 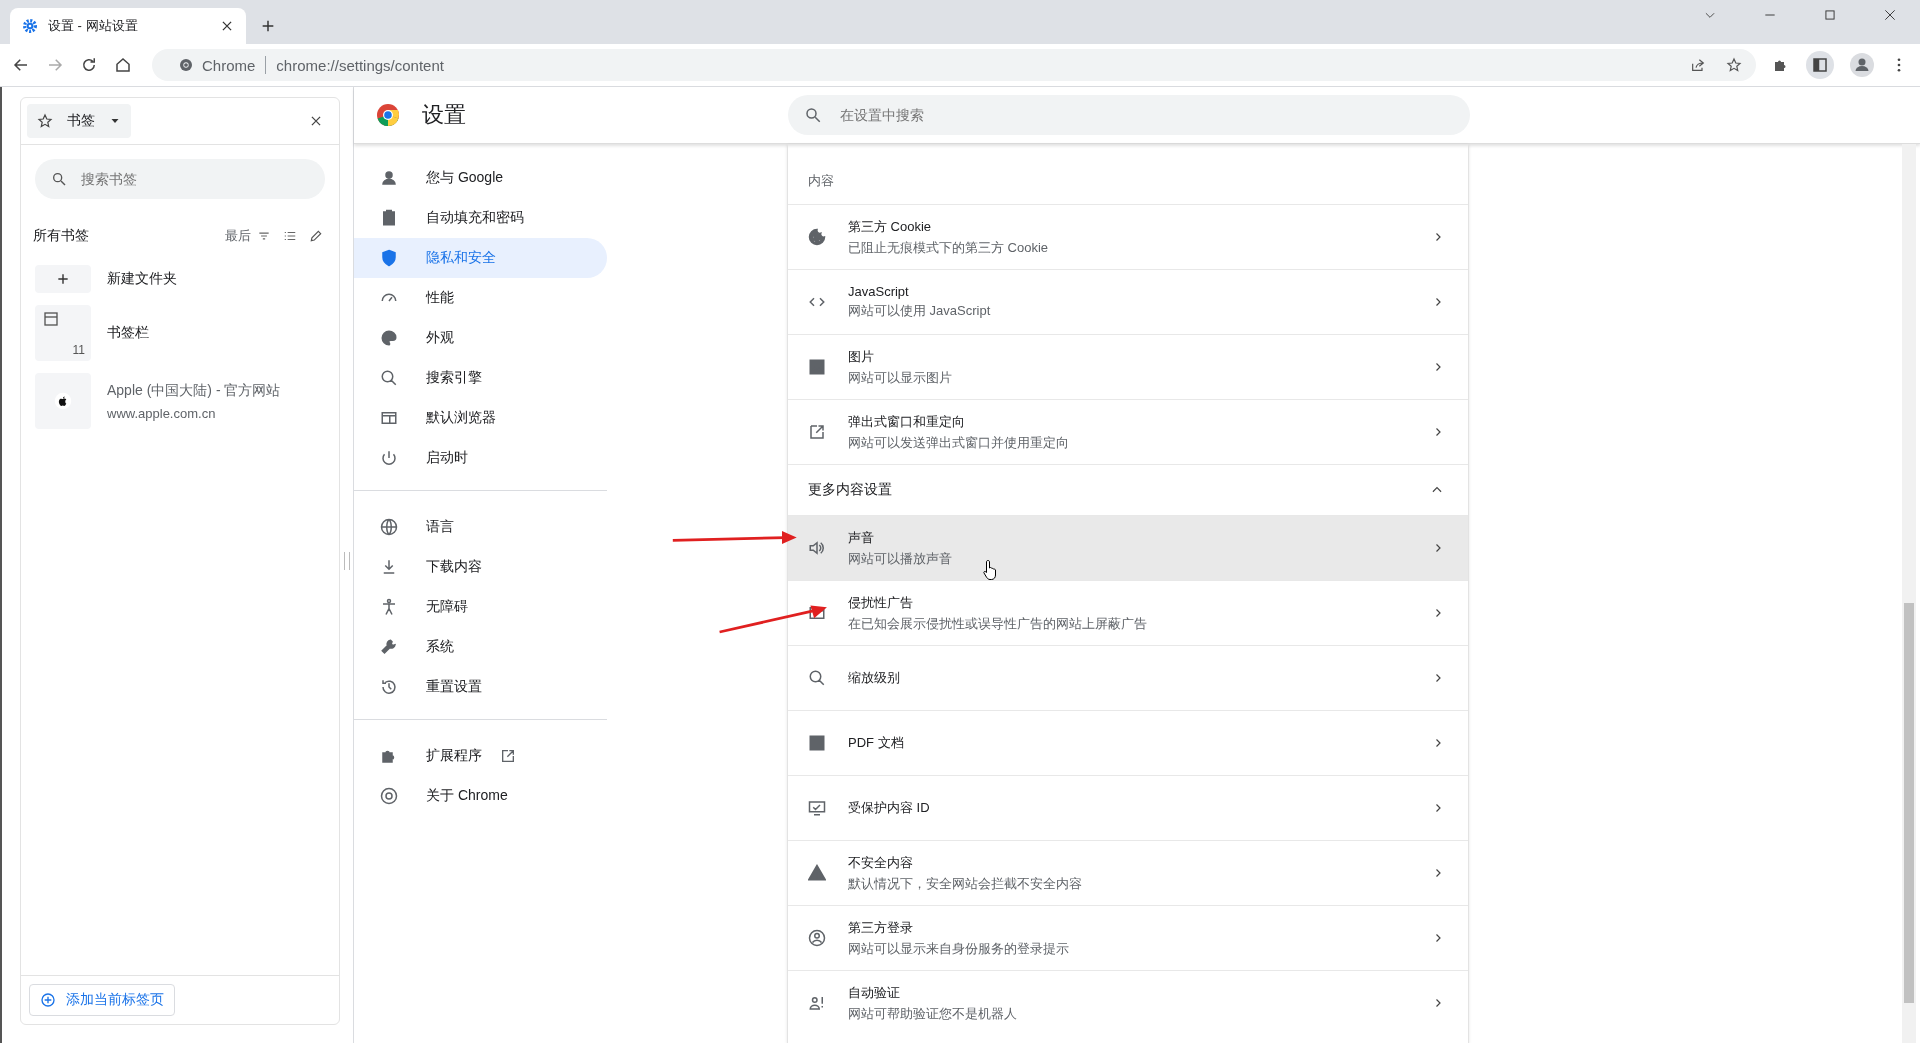 I want to click on pencil-icon, so click(x=316, y=236).